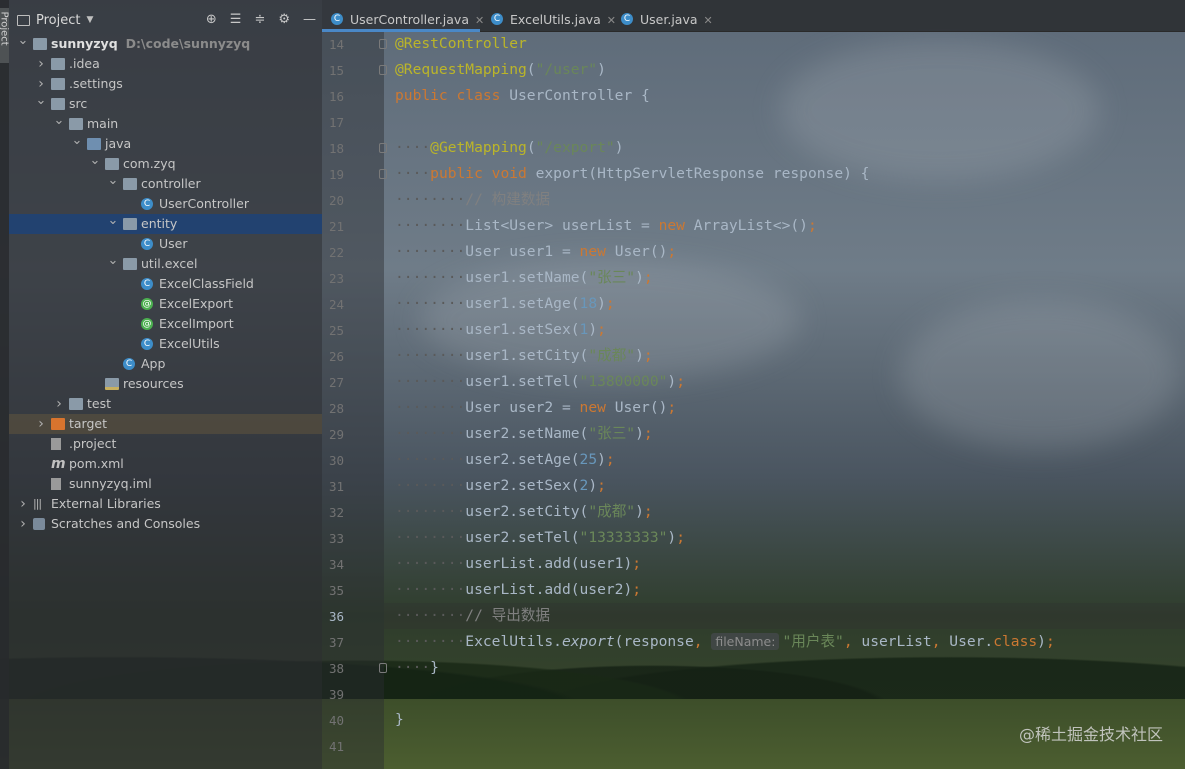 Image resolution: width=1185 pixels, height=769 pixels. What do you see at coordinates (524, 434) in the screenshot?
I see `code-line: ········user2.setName("张三");` at bounding box center [524, 434].